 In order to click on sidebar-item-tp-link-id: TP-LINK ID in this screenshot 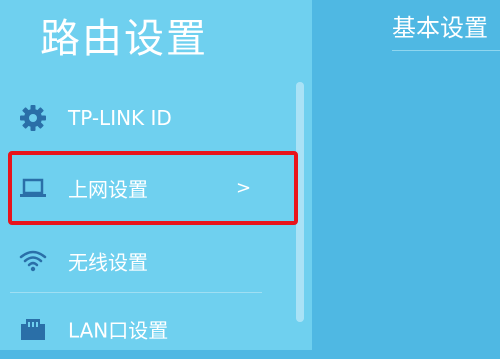, I will do `click(139, 118)`.